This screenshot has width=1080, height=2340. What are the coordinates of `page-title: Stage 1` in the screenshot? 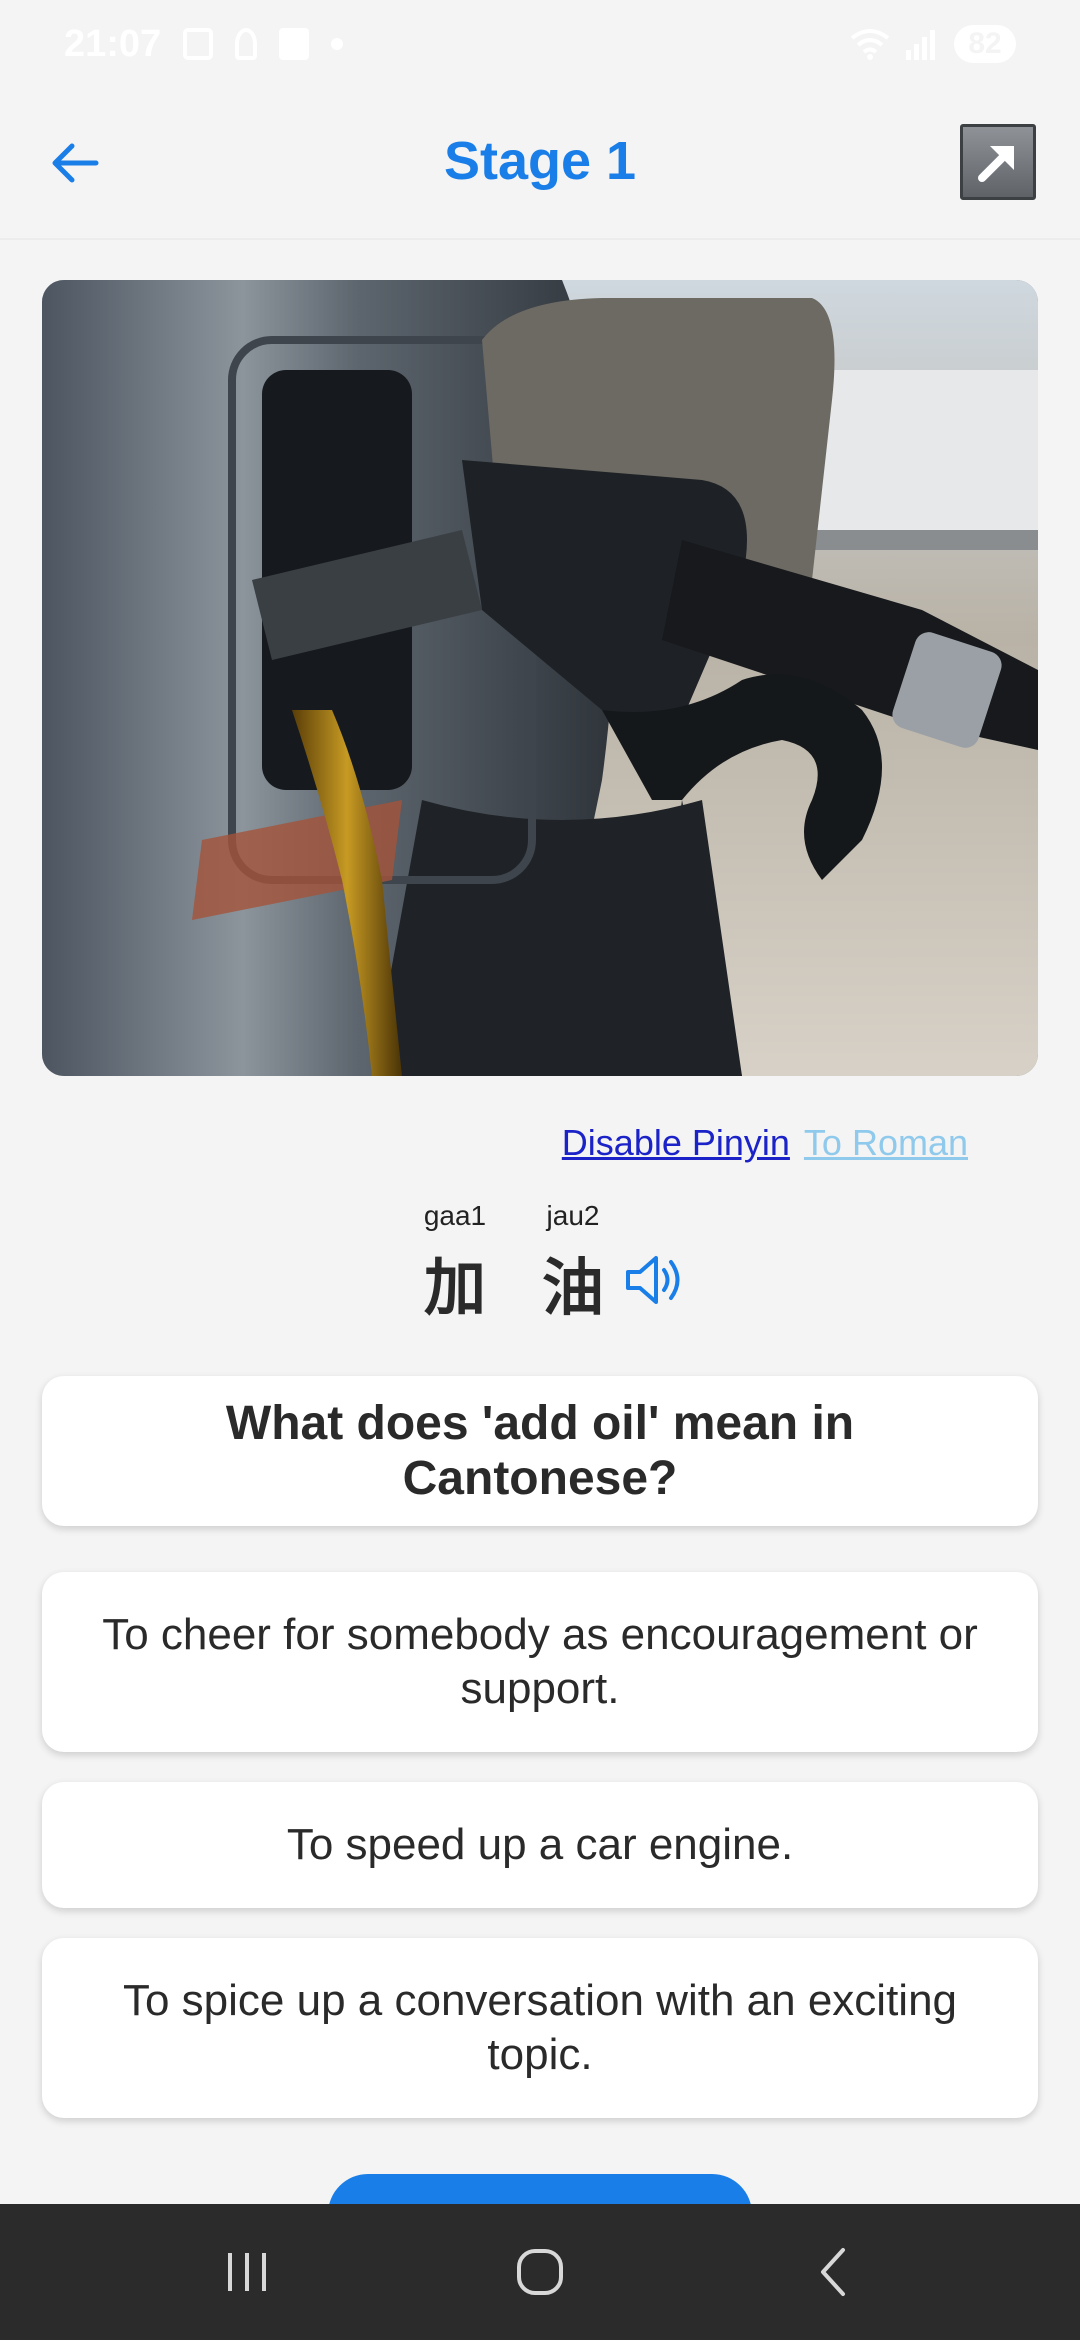 It's located at (540, 161).